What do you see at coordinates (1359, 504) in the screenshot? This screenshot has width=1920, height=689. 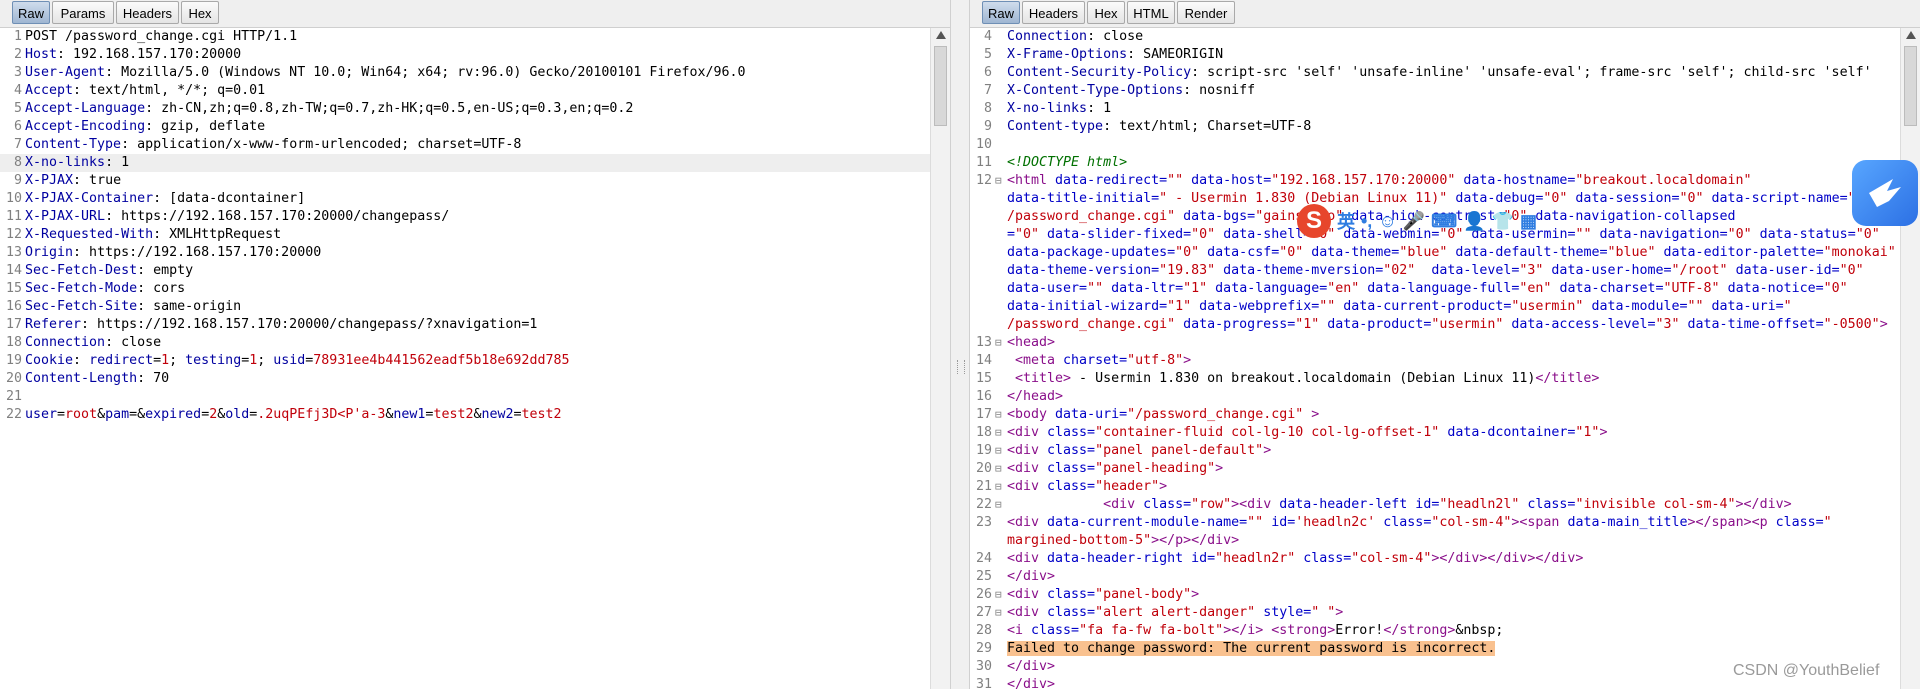 I see `code-token: data-header-left id=` at bounding box center [1359, 504].